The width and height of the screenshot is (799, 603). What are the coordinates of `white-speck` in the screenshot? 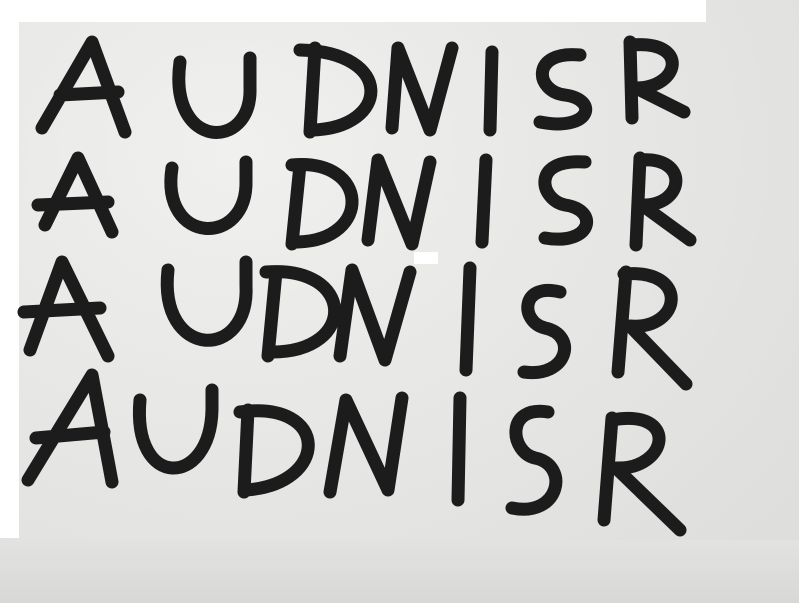 It's located at (426, 258).